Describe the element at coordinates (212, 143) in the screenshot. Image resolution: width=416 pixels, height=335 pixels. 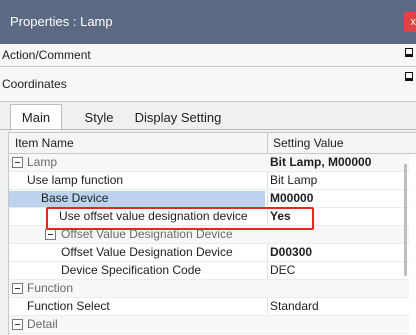
I see `grid-header: Item Name Setting Value` at that location.